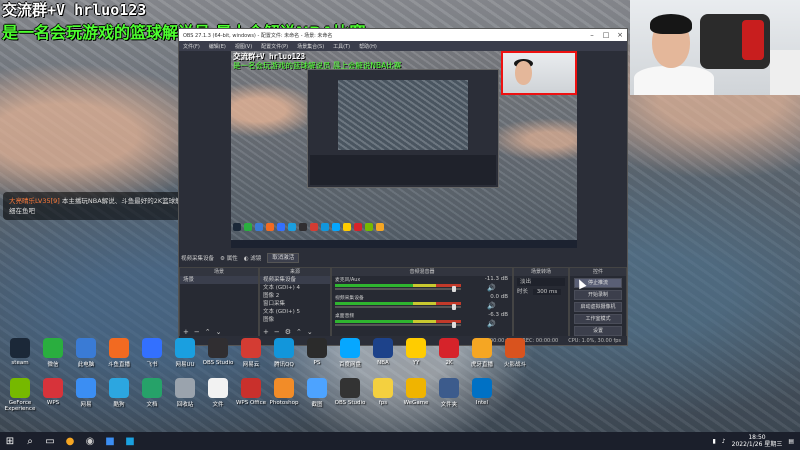 Image resolution: width=800 pixels, height=450 pixels. Describe the element at coordinates (592, 35) in the screenshot. I see `minimize-icon: –` at that location.